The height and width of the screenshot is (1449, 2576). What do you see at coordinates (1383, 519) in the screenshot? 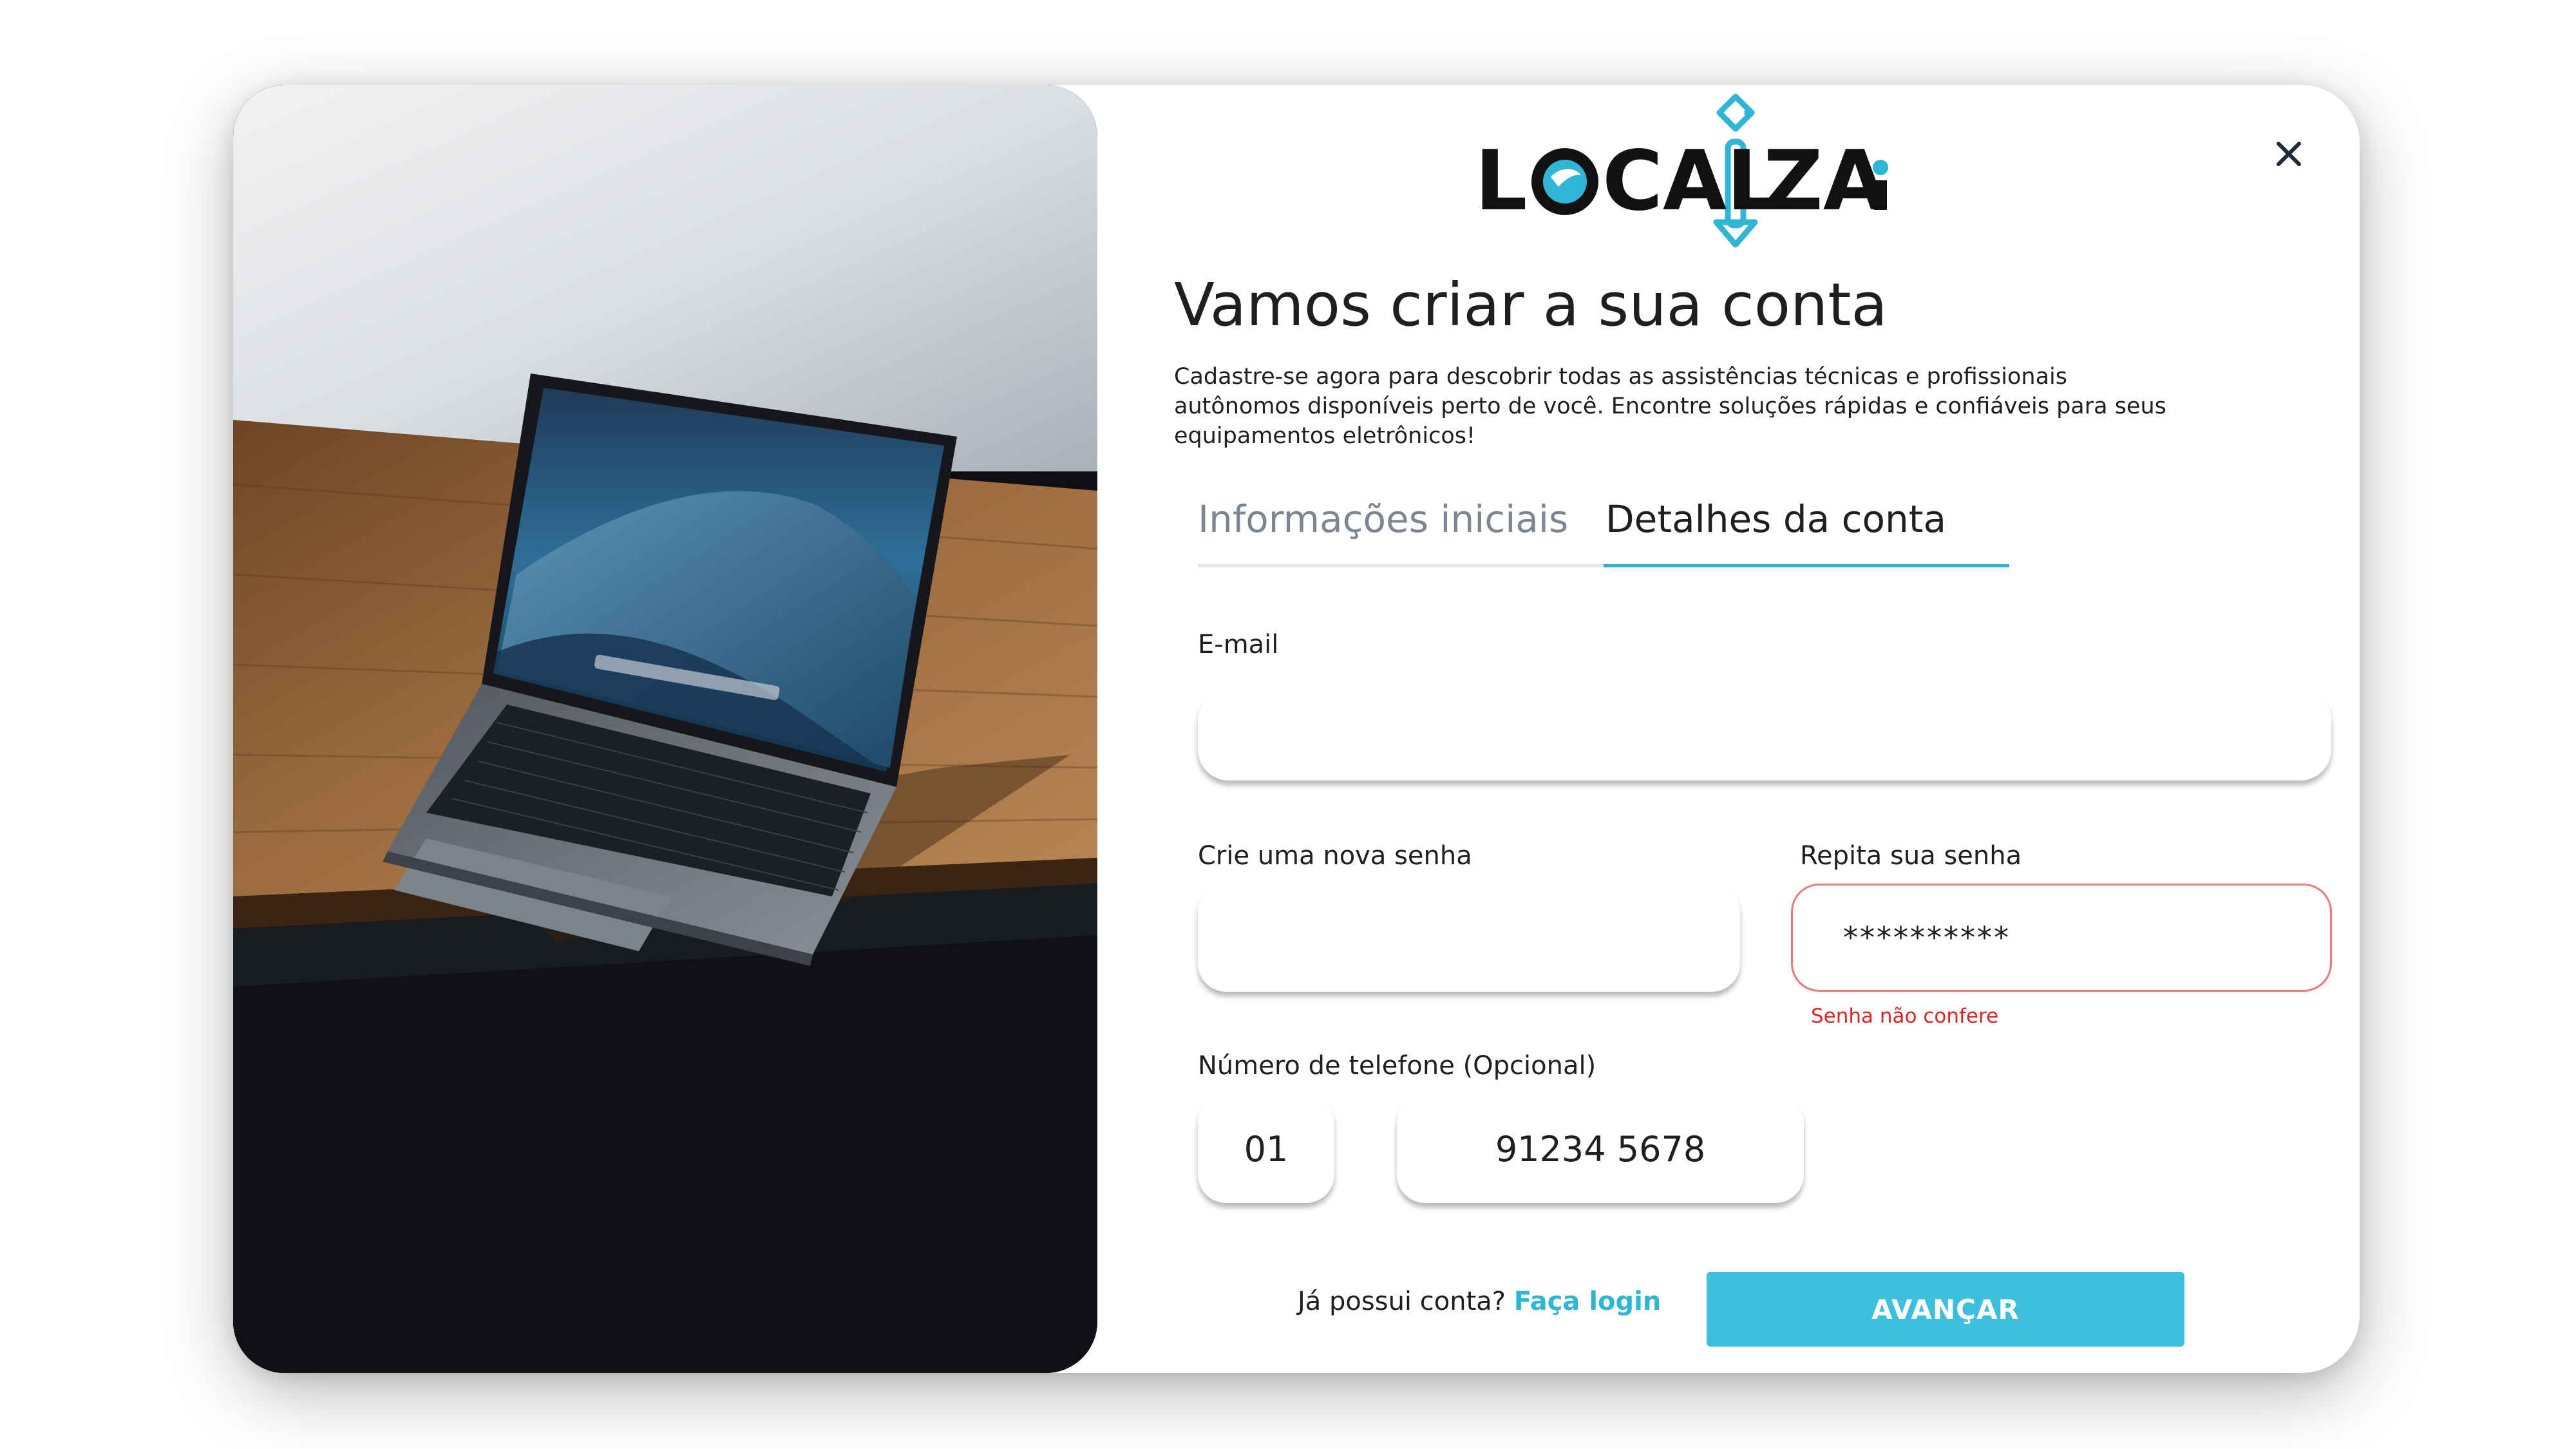
I see `tab-initial-info: Informações iniciais` at bounding box center [1383, 519].